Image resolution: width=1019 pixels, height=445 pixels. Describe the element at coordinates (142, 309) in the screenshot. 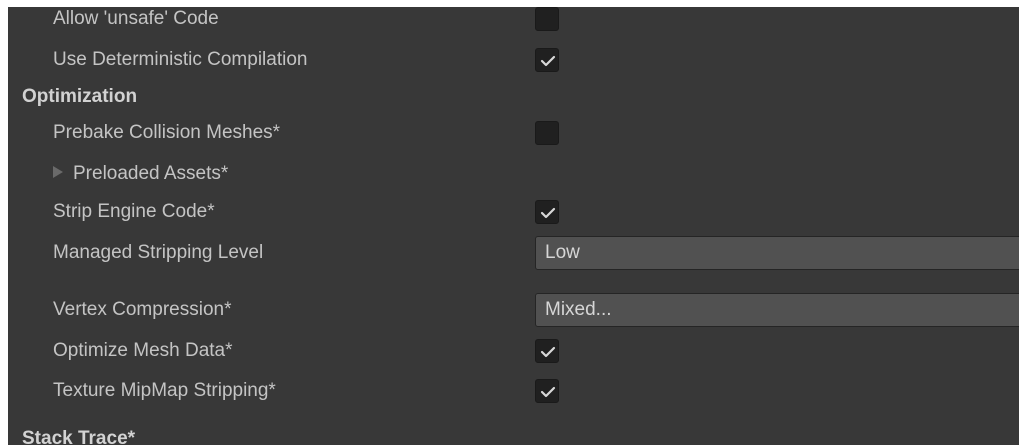

I see `vertex-compression-label: Vertex Compression*` at that location.